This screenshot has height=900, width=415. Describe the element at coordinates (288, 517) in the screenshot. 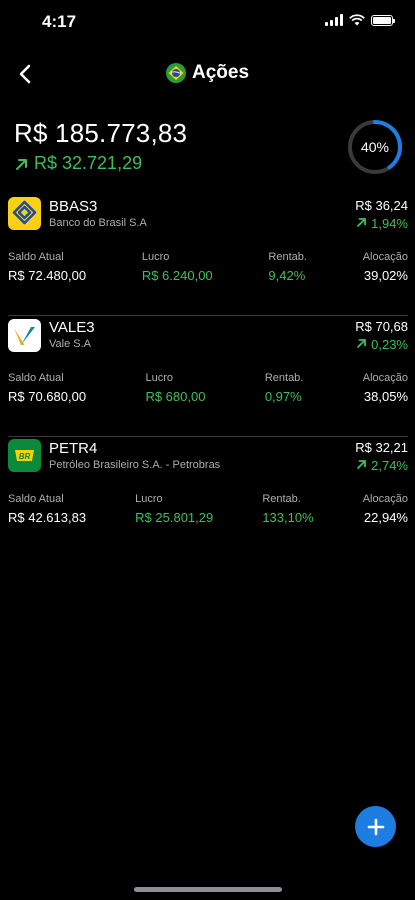

I see `metric-rentab-value: 133,10%` at that location.